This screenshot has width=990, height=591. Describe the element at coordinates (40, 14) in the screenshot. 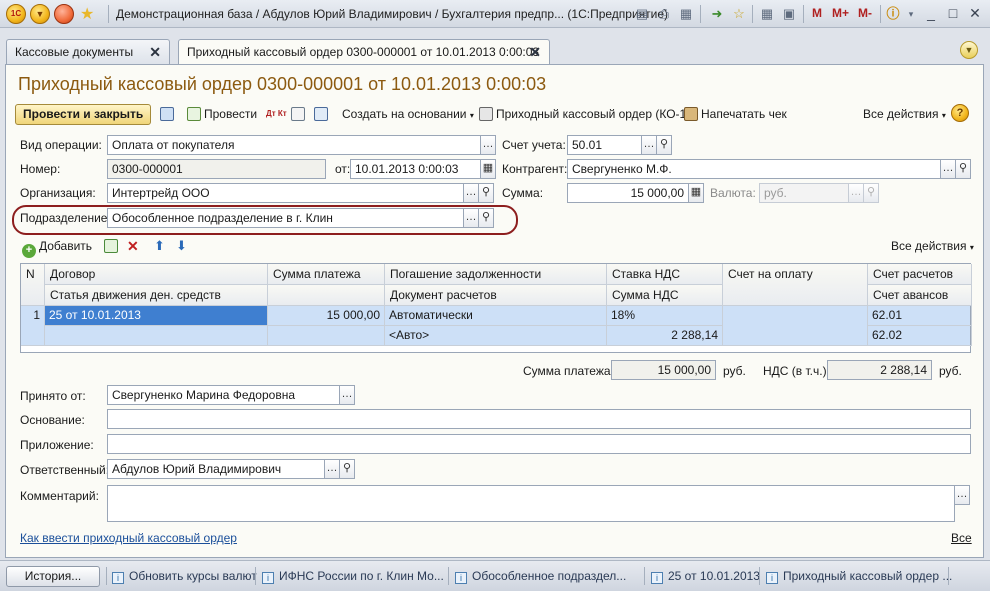

I see `main-menu-icon: ▼` at that location.